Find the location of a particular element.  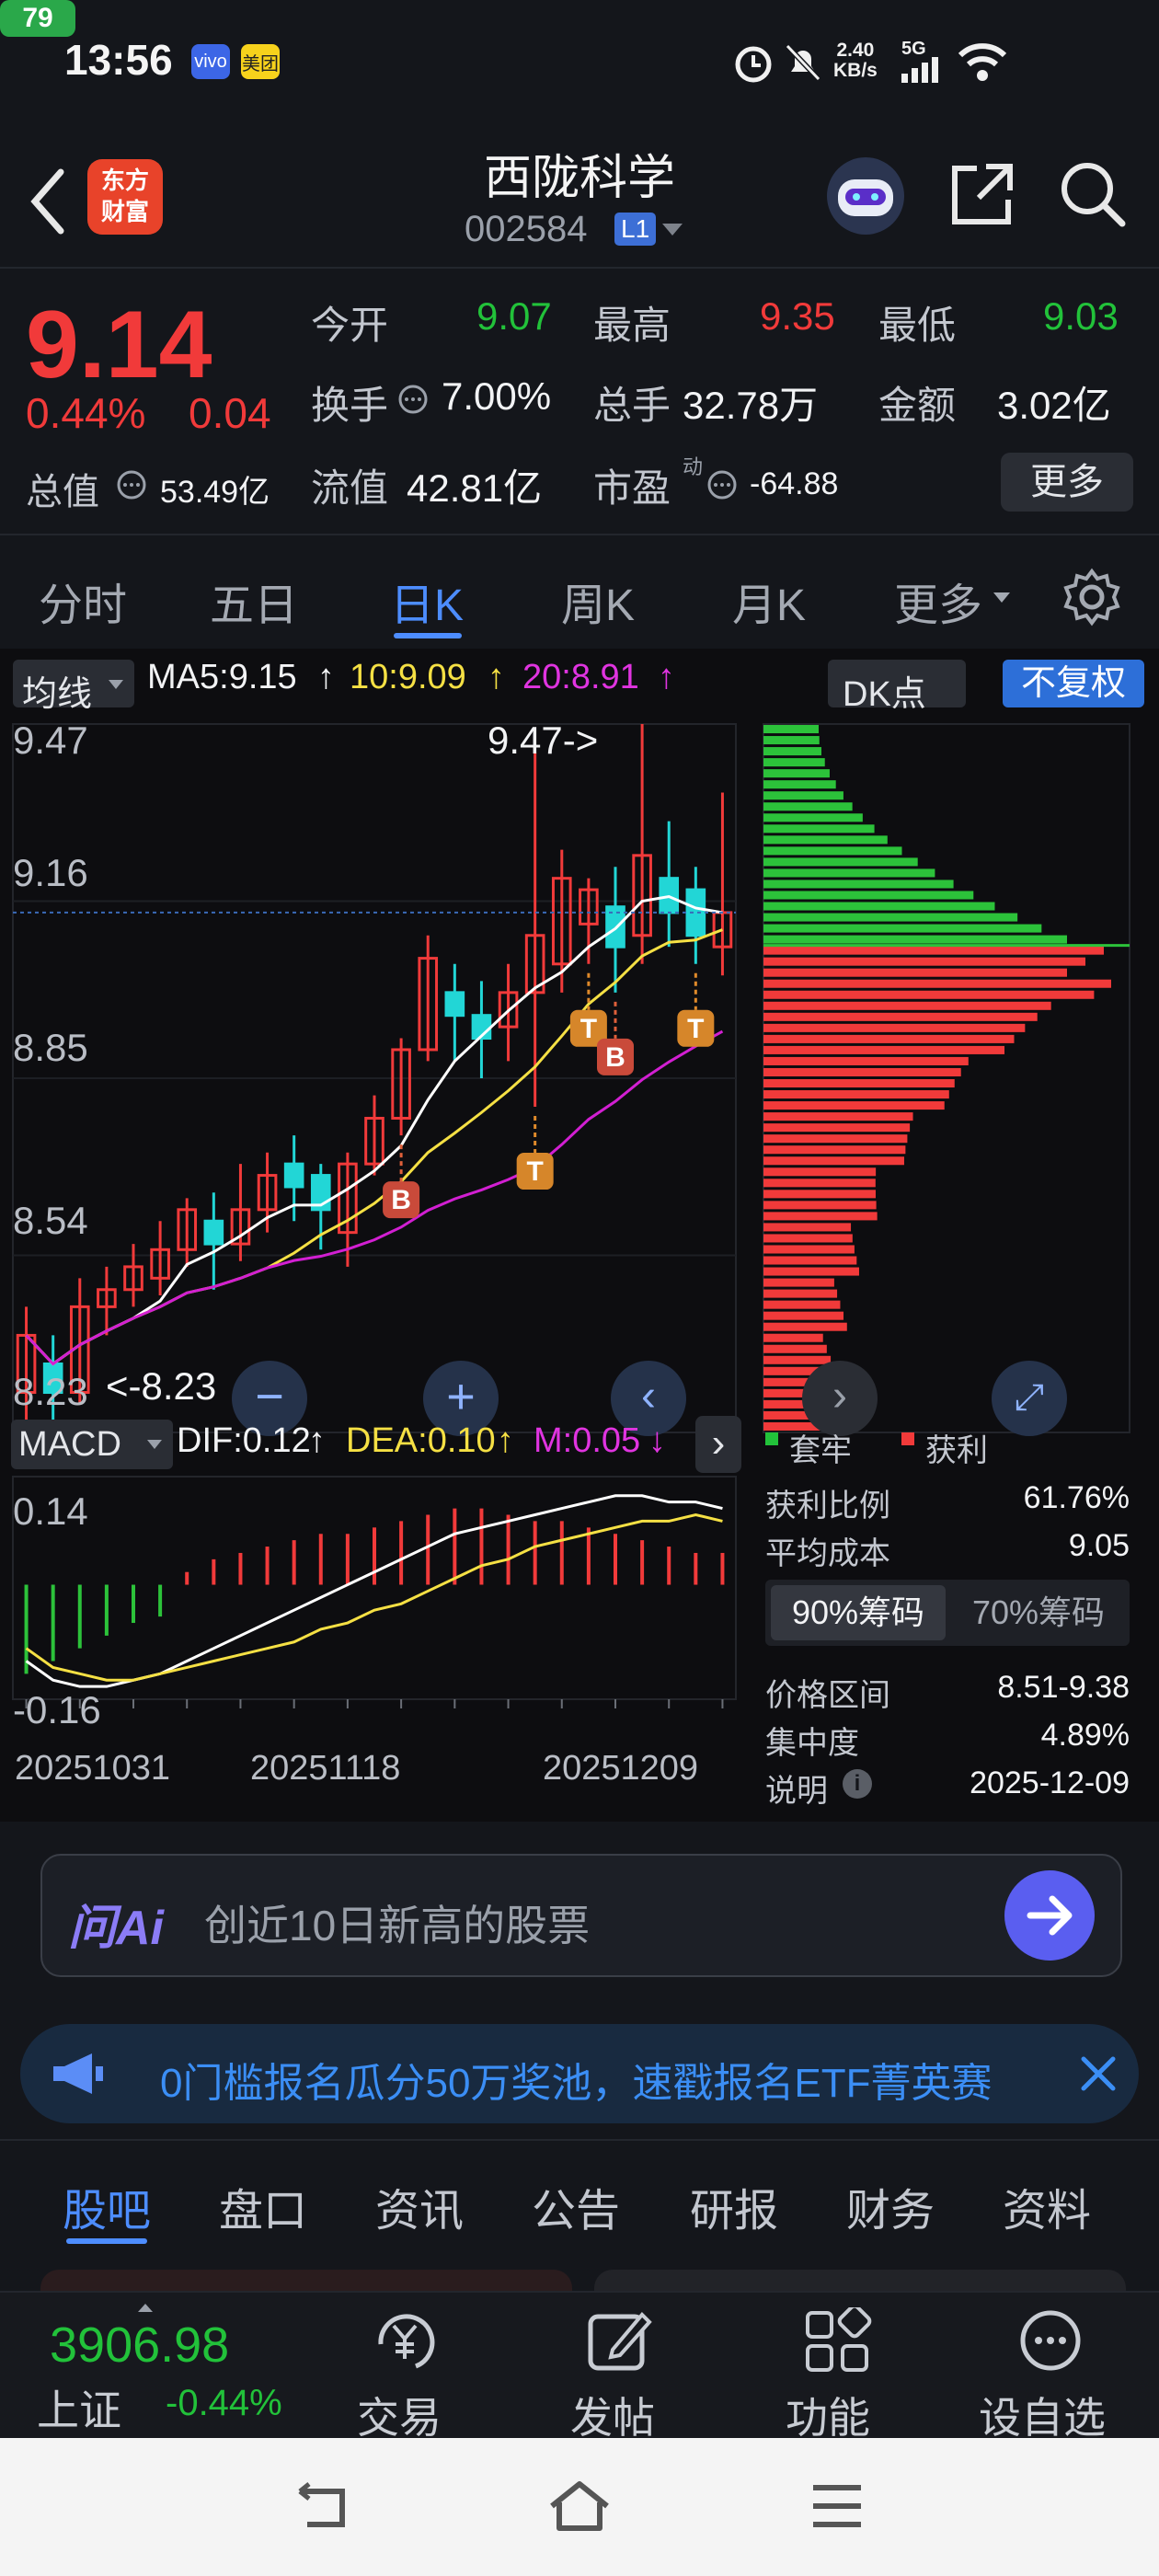

index-change: -0.44% is located at coordinates (224, 2403).